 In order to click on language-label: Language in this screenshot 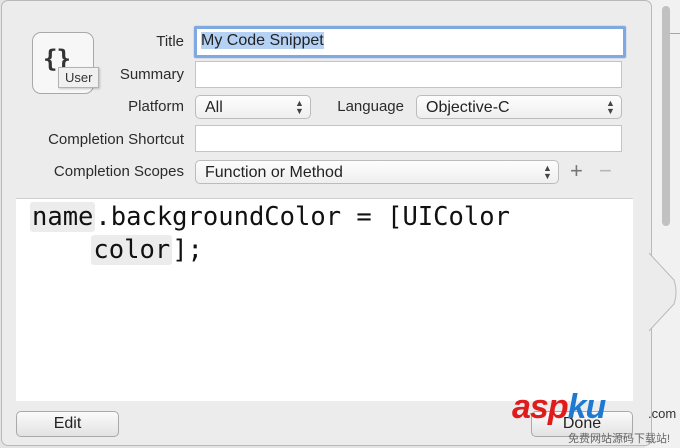, I will do `click(370, 106)`.